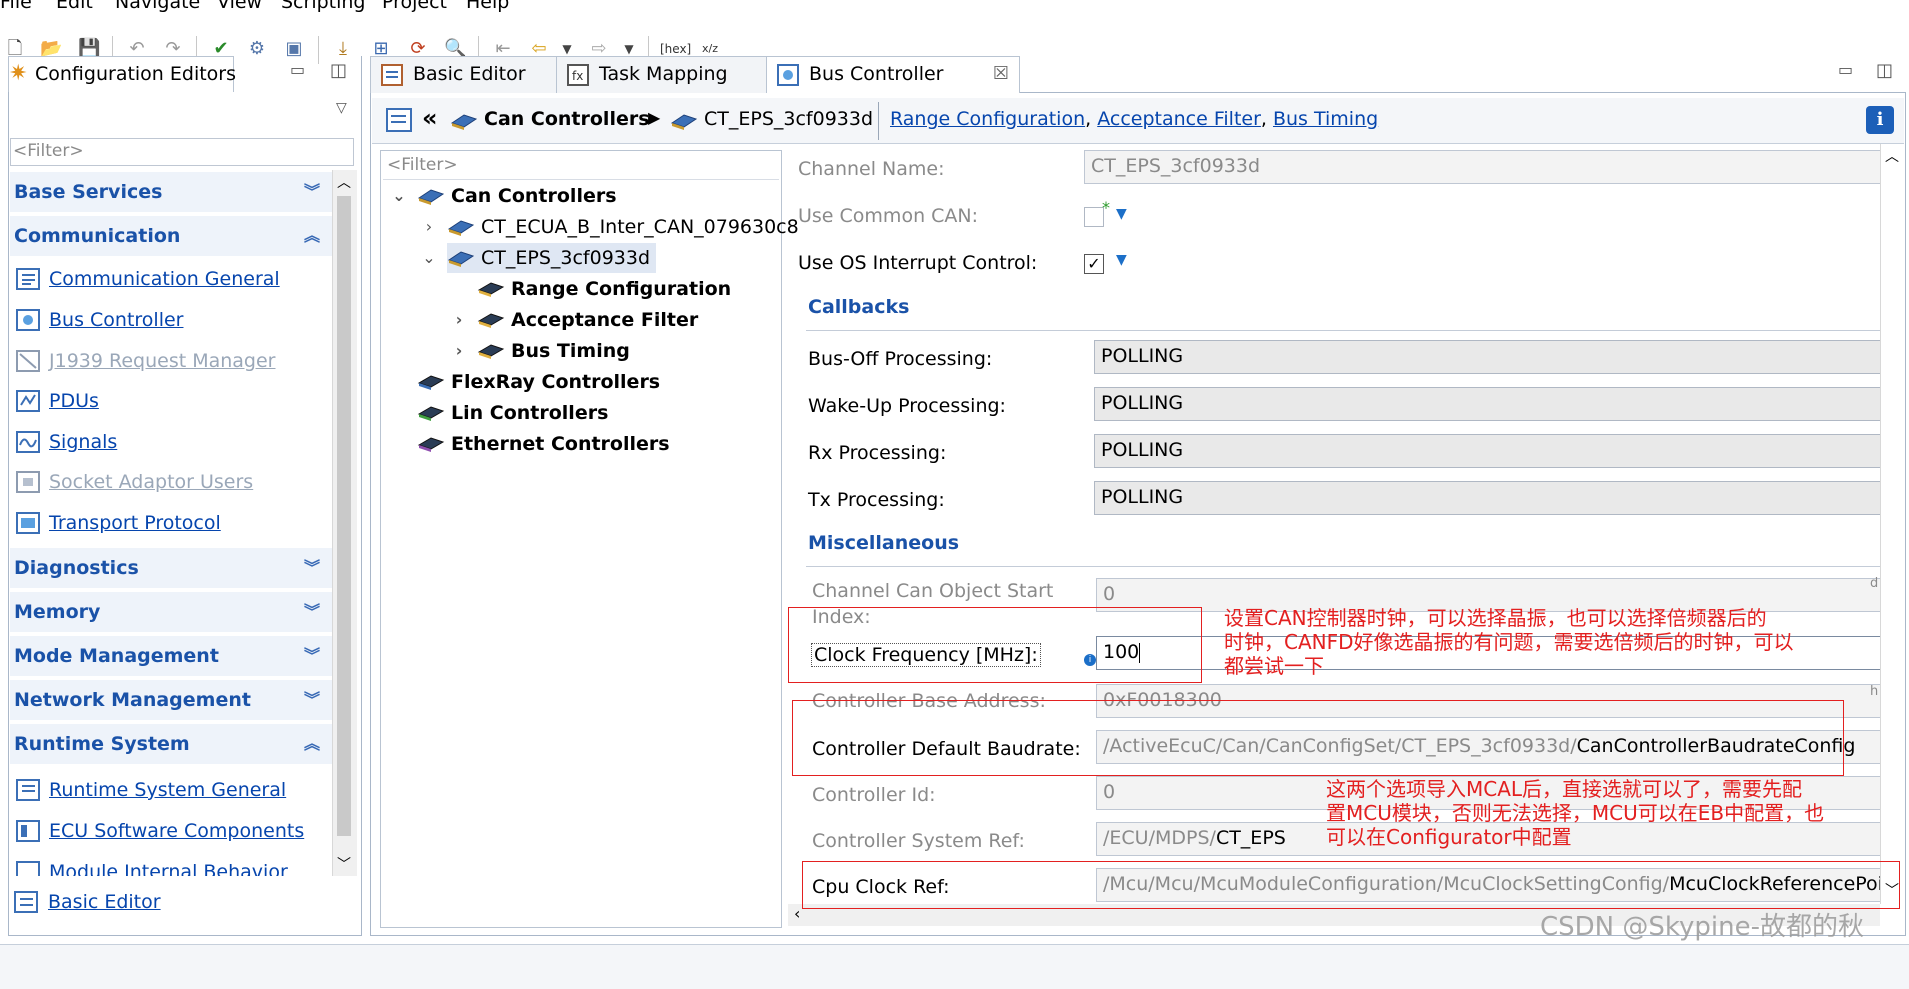 This screenshot has height=989, width=1909. Describe the element at coordinates (995, 645) in the screenshot. I see `annotation-box-clock` at that location.